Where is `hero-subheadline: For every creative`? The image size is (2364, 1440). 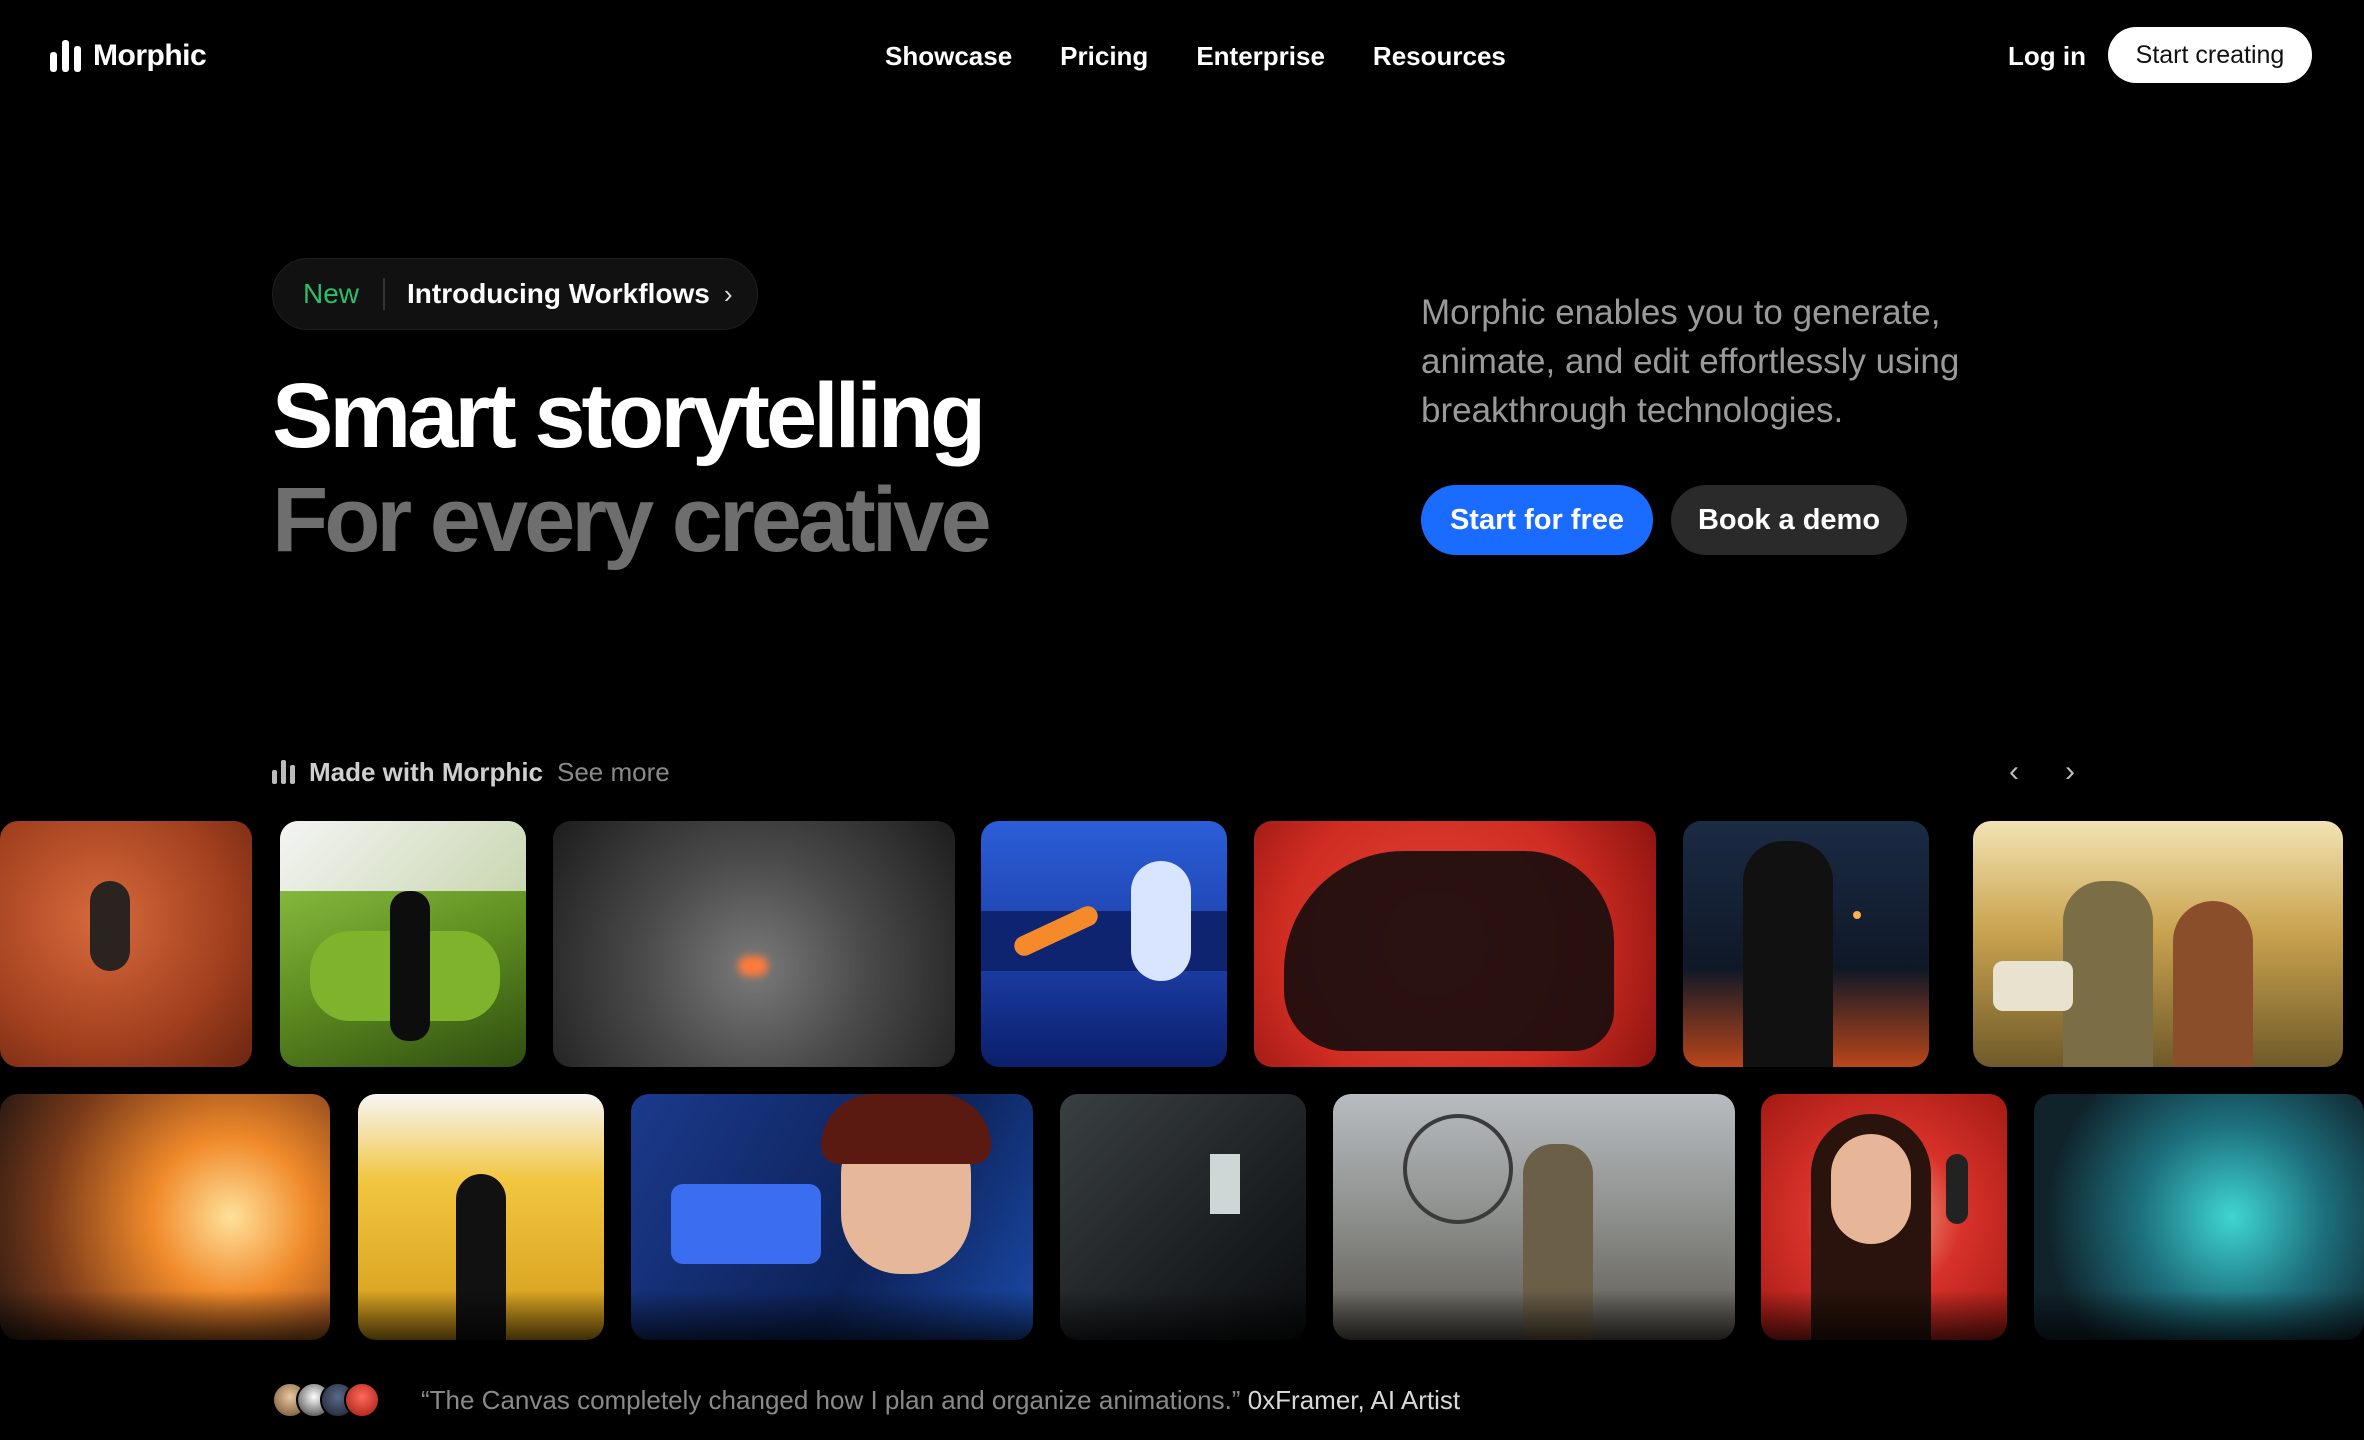 hero-subheadline: For every creative is located at coordinates (632, 520).